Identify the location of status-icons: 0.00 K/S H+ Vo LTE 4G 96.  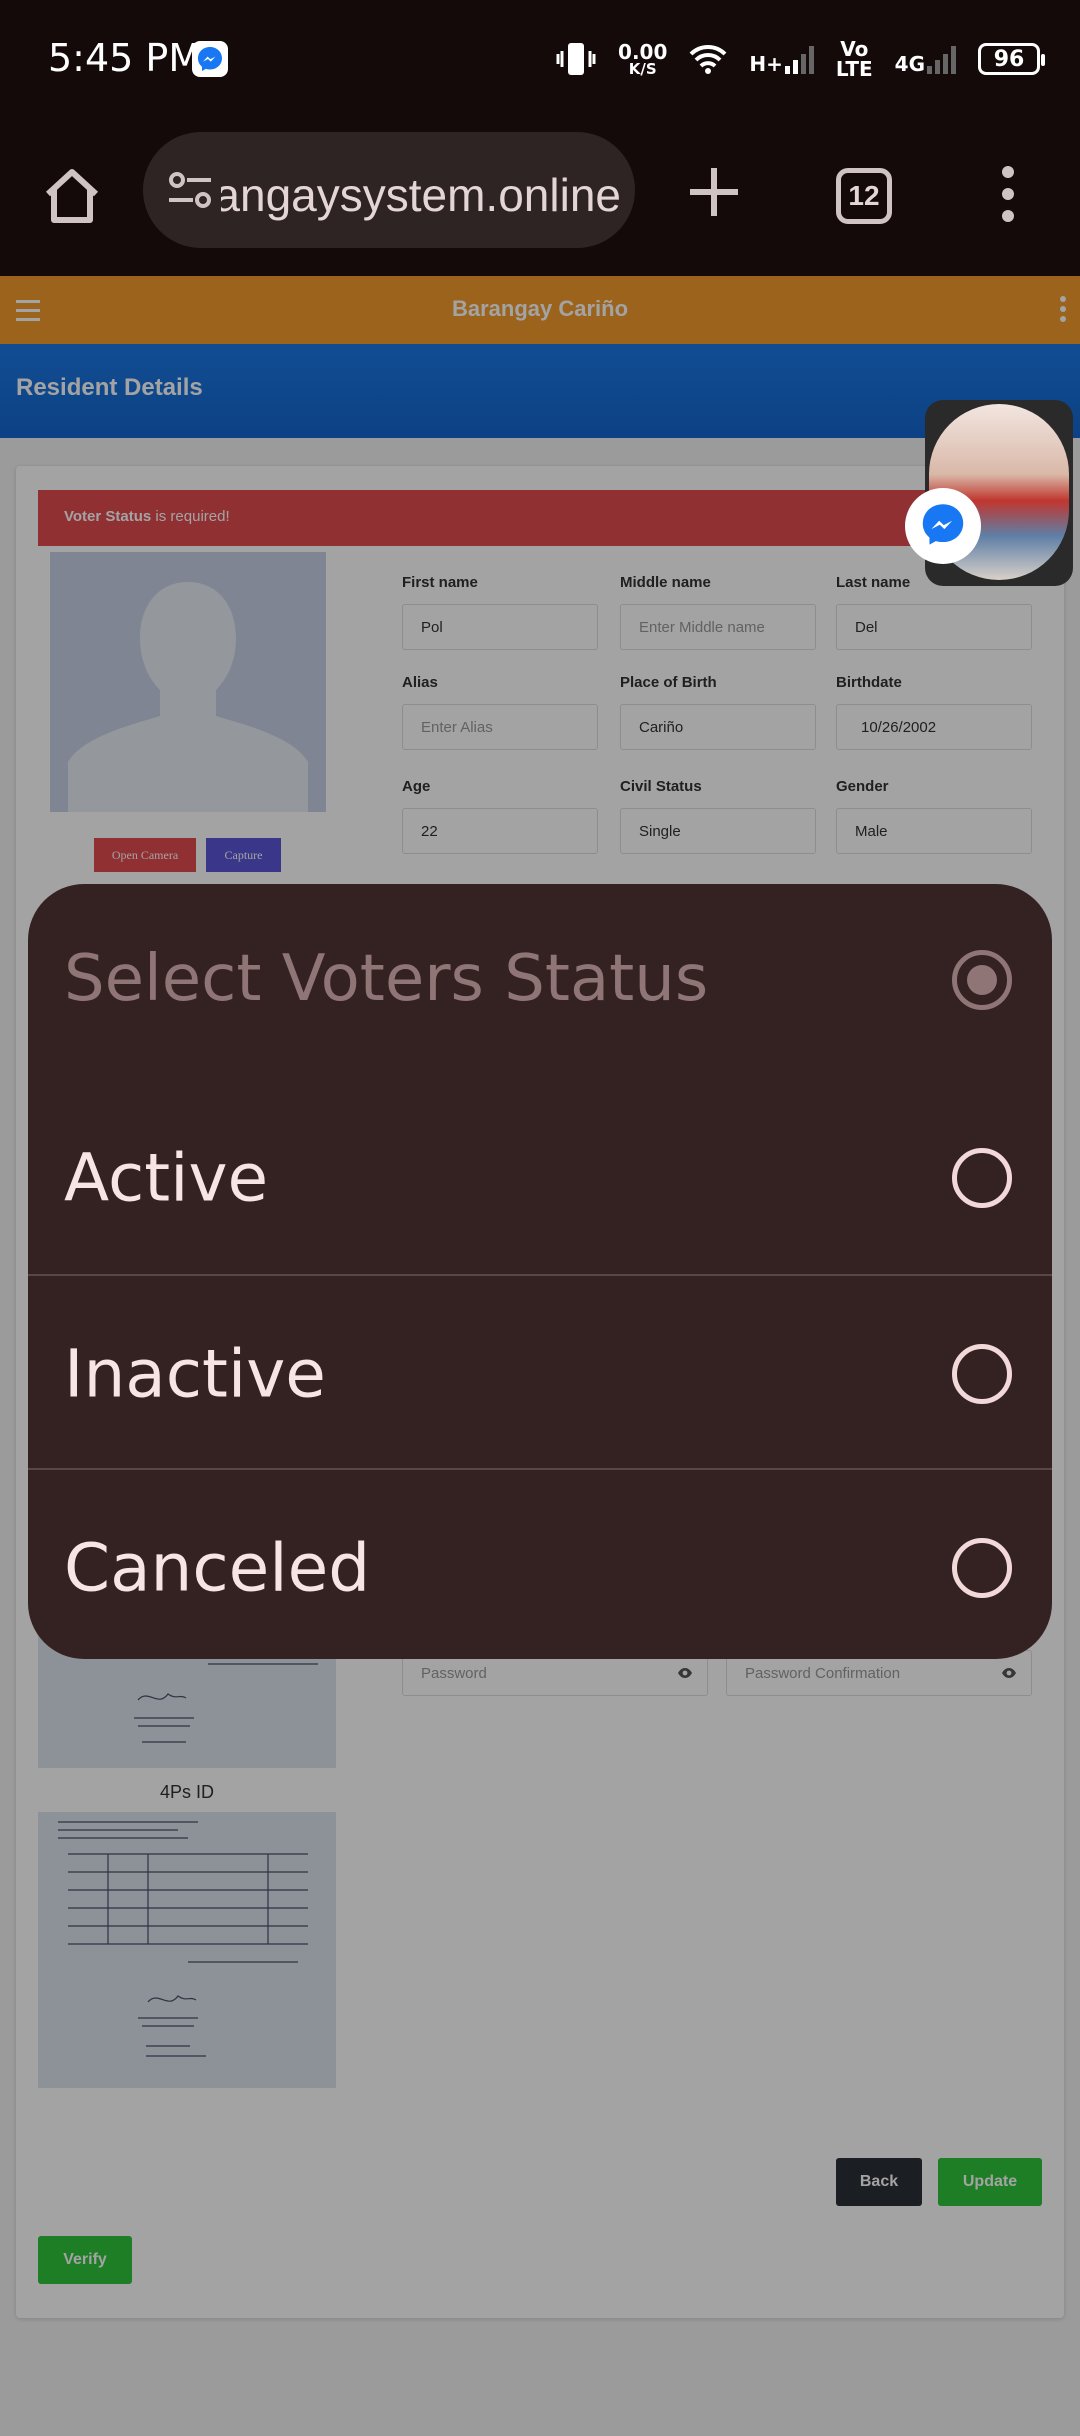
(800, 59).